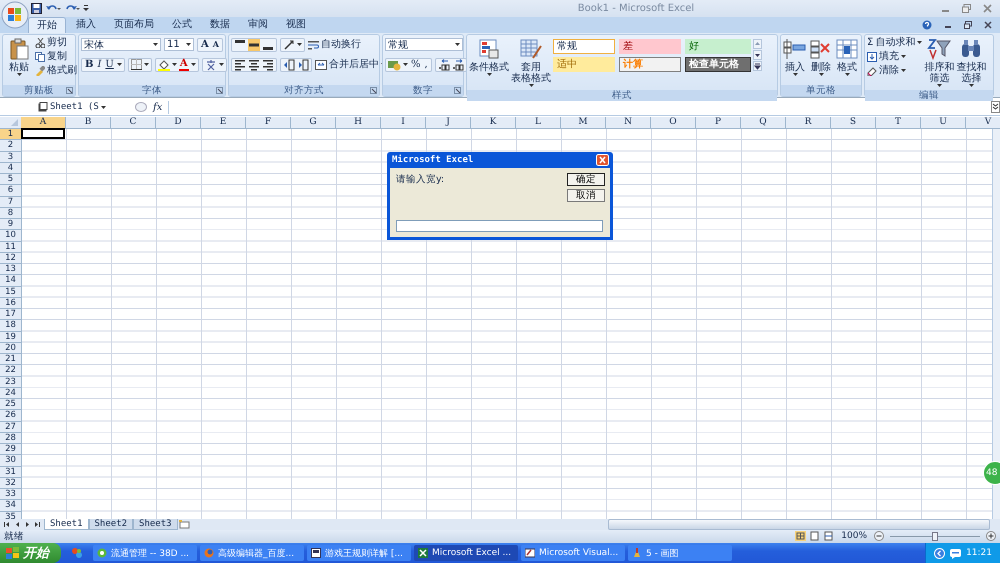 This screenshot has width=1000, height=563. What do you see at coordinates (184, 524) in the screenshot?
I see `new-sheet-icon` at bounding box center [184, 524].